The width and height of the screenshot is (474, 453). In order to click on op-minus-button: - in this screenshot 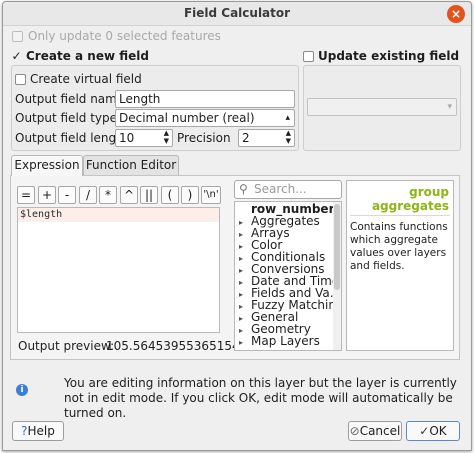, I will do `click(67, 195)`.